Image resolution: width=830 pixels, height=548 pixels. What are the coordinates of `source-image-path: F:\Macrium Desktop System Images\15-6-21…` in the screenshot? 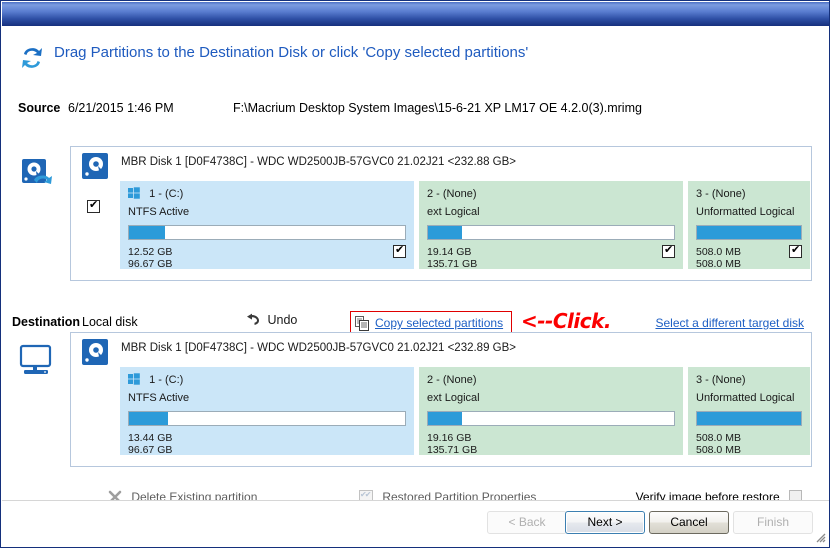 It's located at (437, 108).